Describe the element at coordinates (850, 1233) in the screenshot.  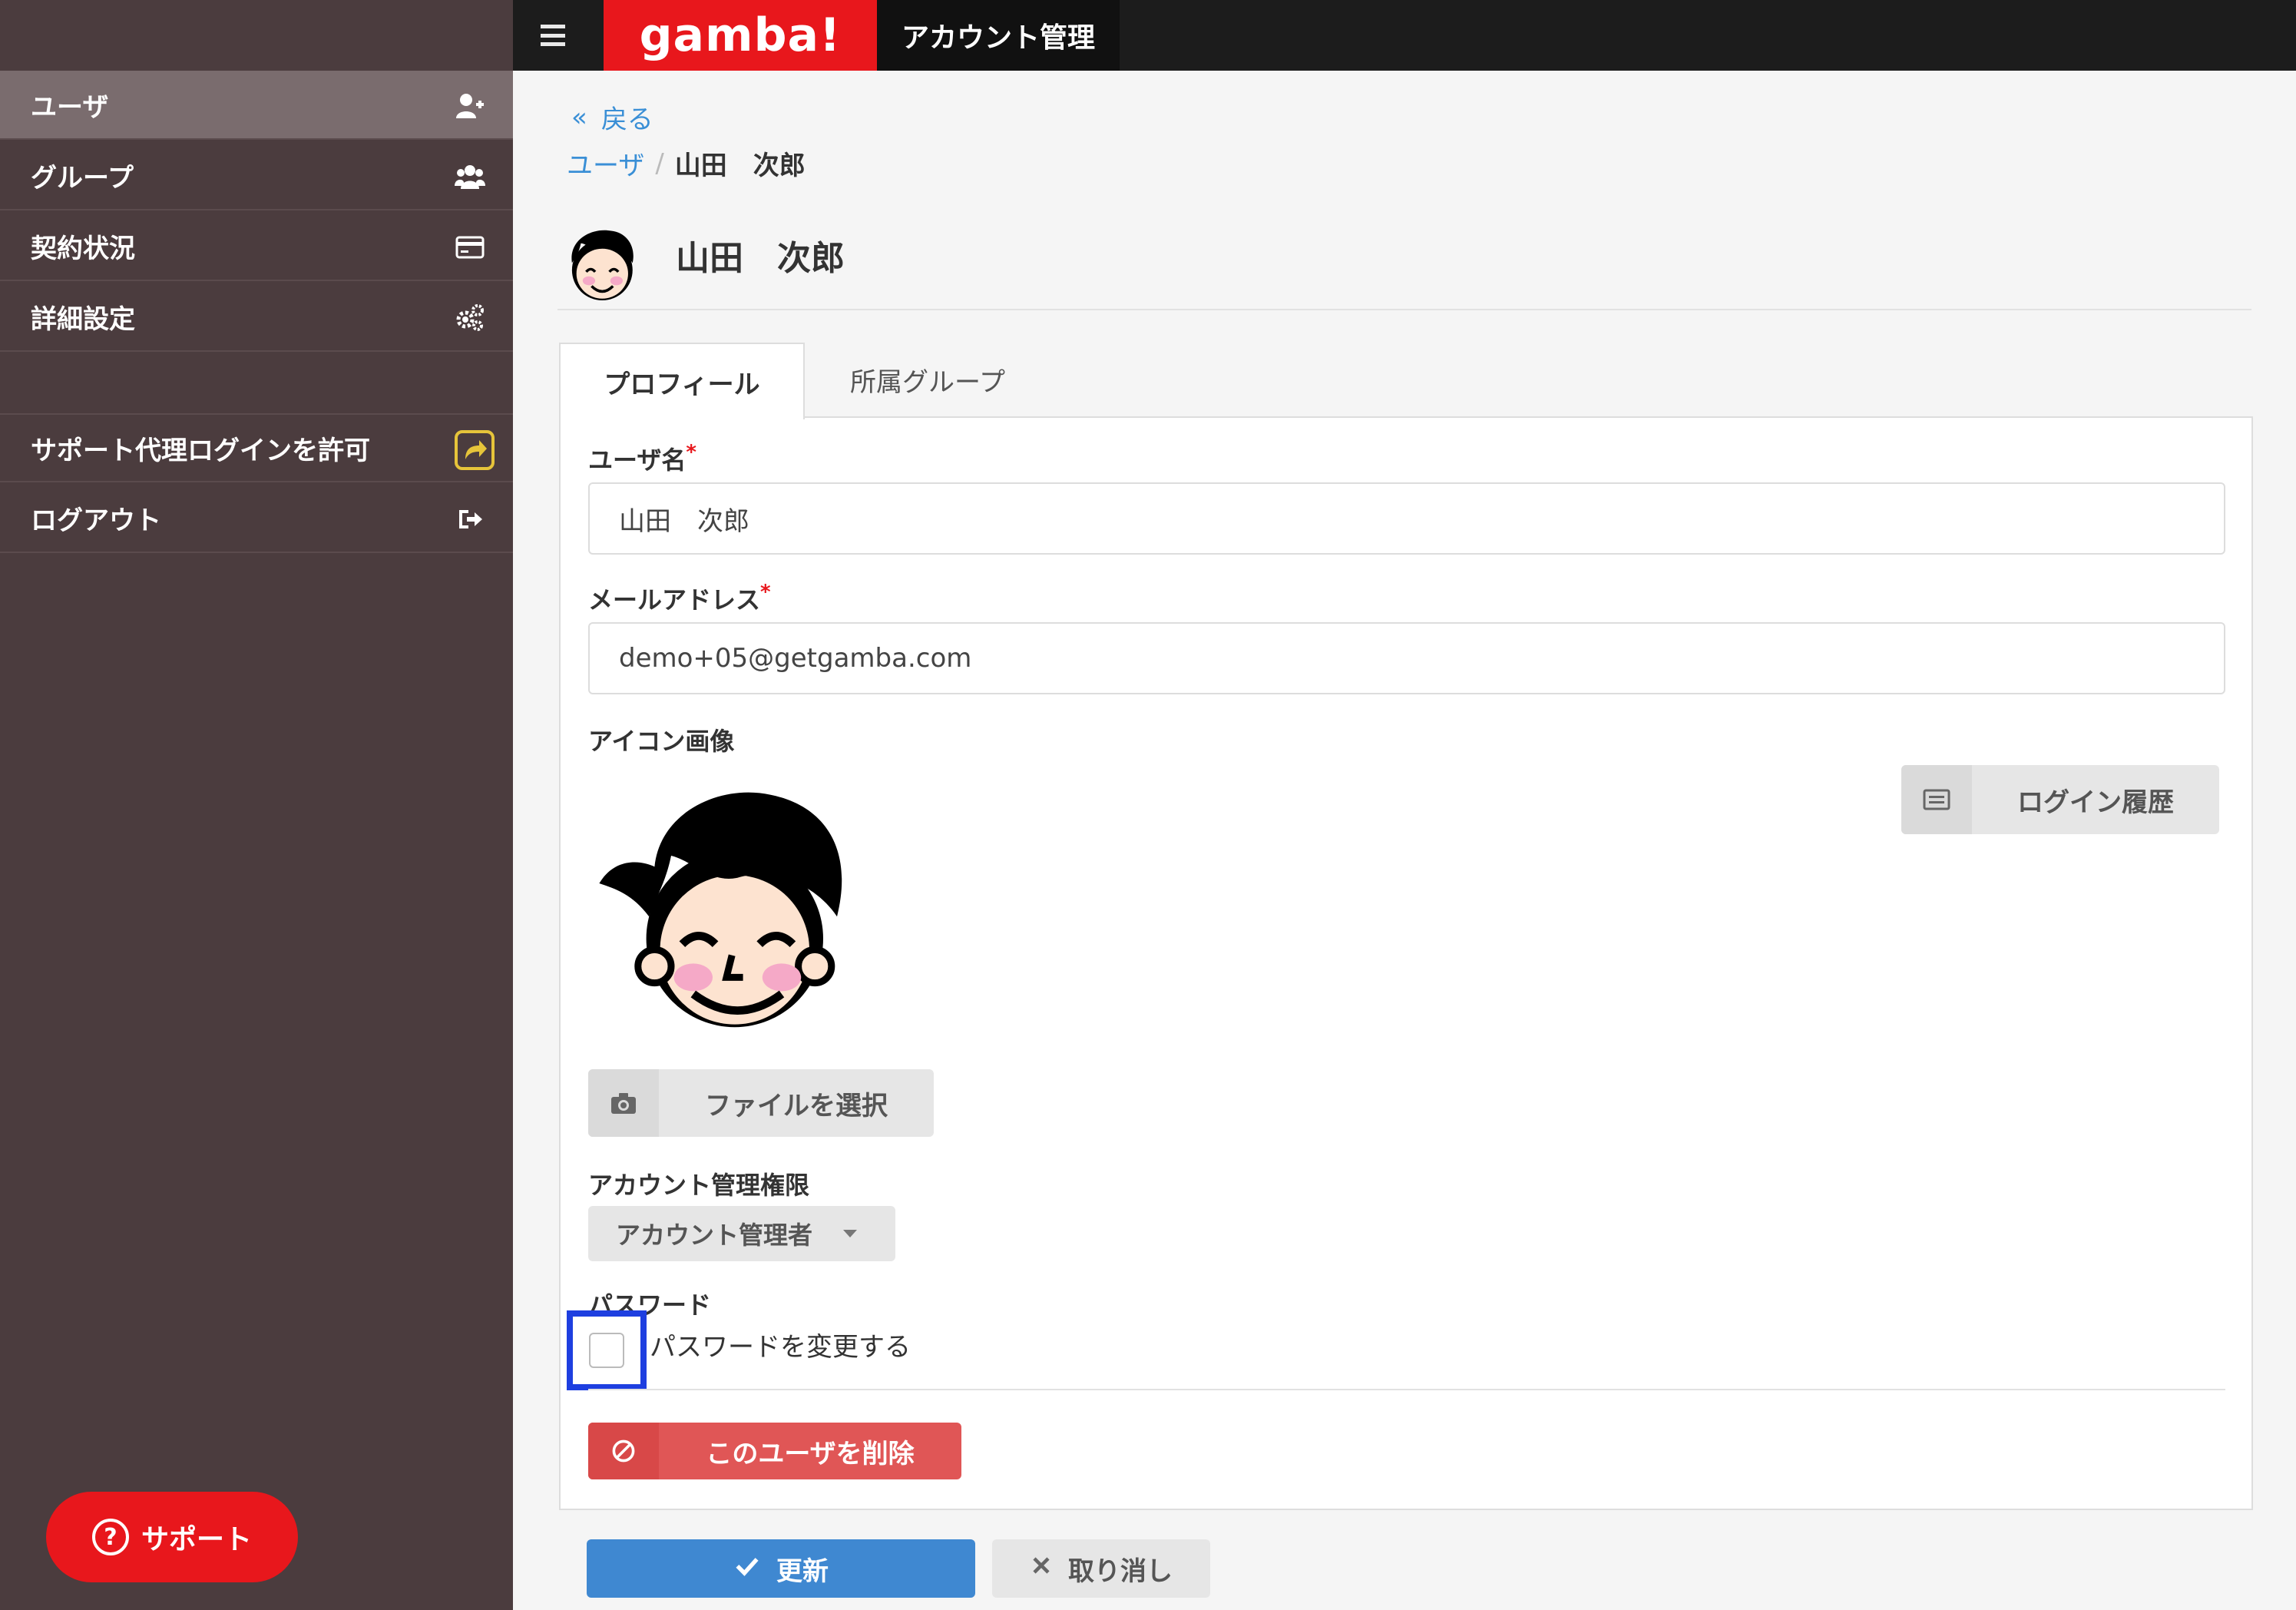
I see `caret-down-icon` at that location.